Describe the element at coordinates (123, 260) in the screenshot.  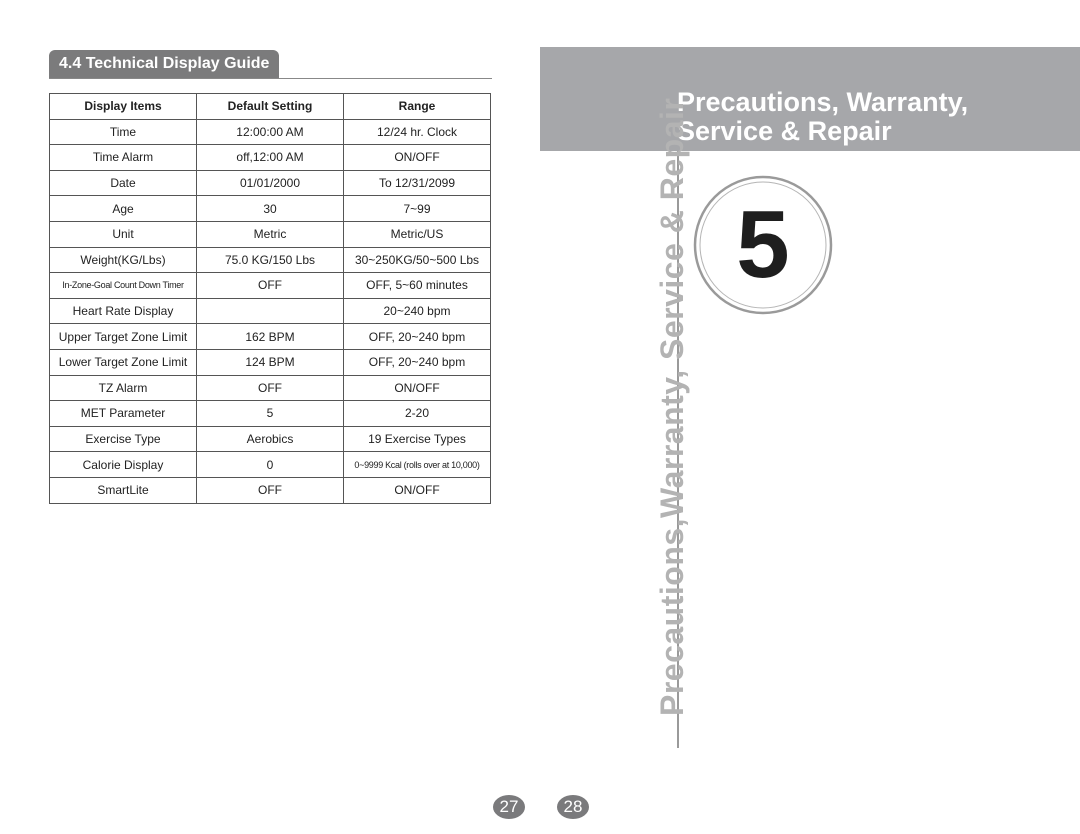
I see `cell-item: Weight(KG/Lbs)` at that location.